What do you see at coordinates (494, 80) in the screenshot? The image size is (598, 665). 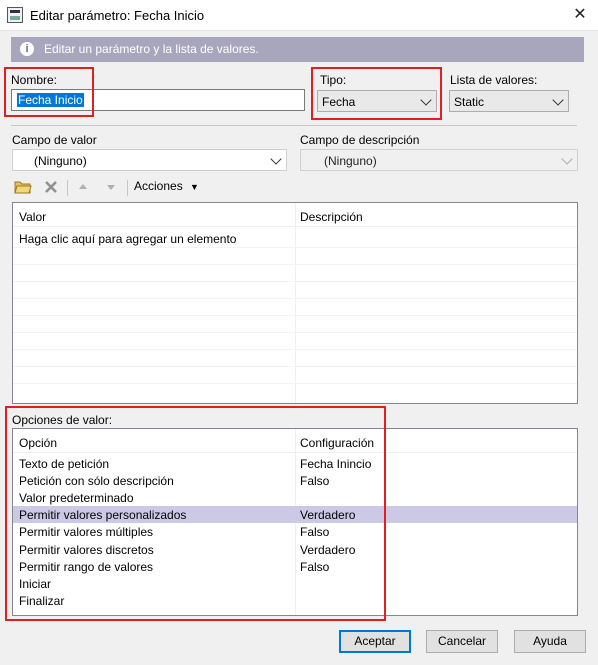 I see `lista-valores-label: Lista de valores:` at bounding box center [494, 80].